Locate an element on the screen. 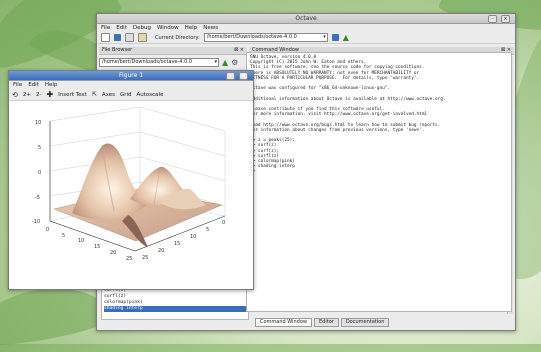 The image size is (541, 352). menu-debug: Debug is located at coordinates (142, 28).